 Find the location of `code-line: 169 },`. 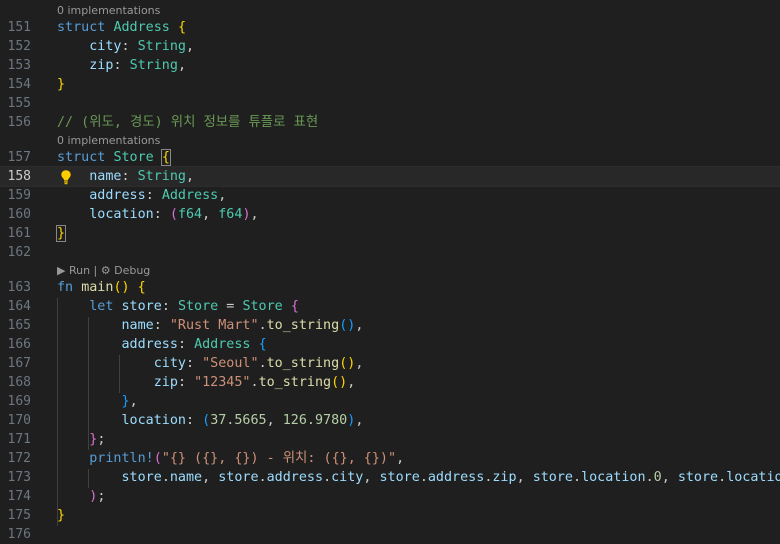

code-line: 169 }, is located at coordinates (390, 401).